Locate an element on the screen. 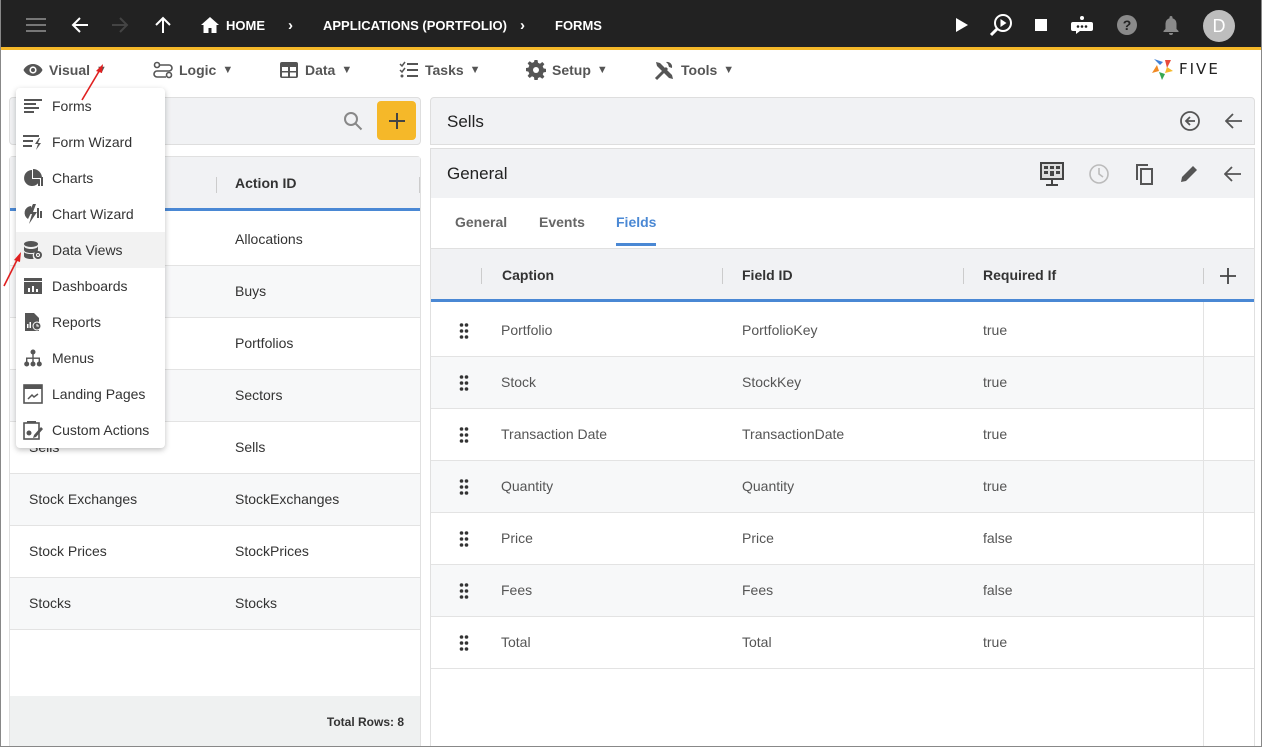  dropdown-item-menus: Menus is located at coordinates (90, 358).